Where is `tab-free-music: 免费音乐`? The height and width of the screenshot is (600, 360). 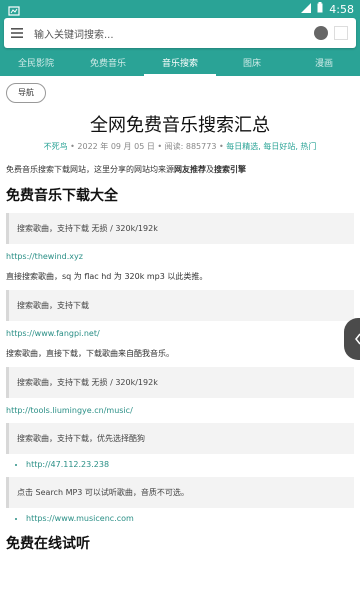 tab-free-music: 免费音乐 is located at coordinates (108, 64).